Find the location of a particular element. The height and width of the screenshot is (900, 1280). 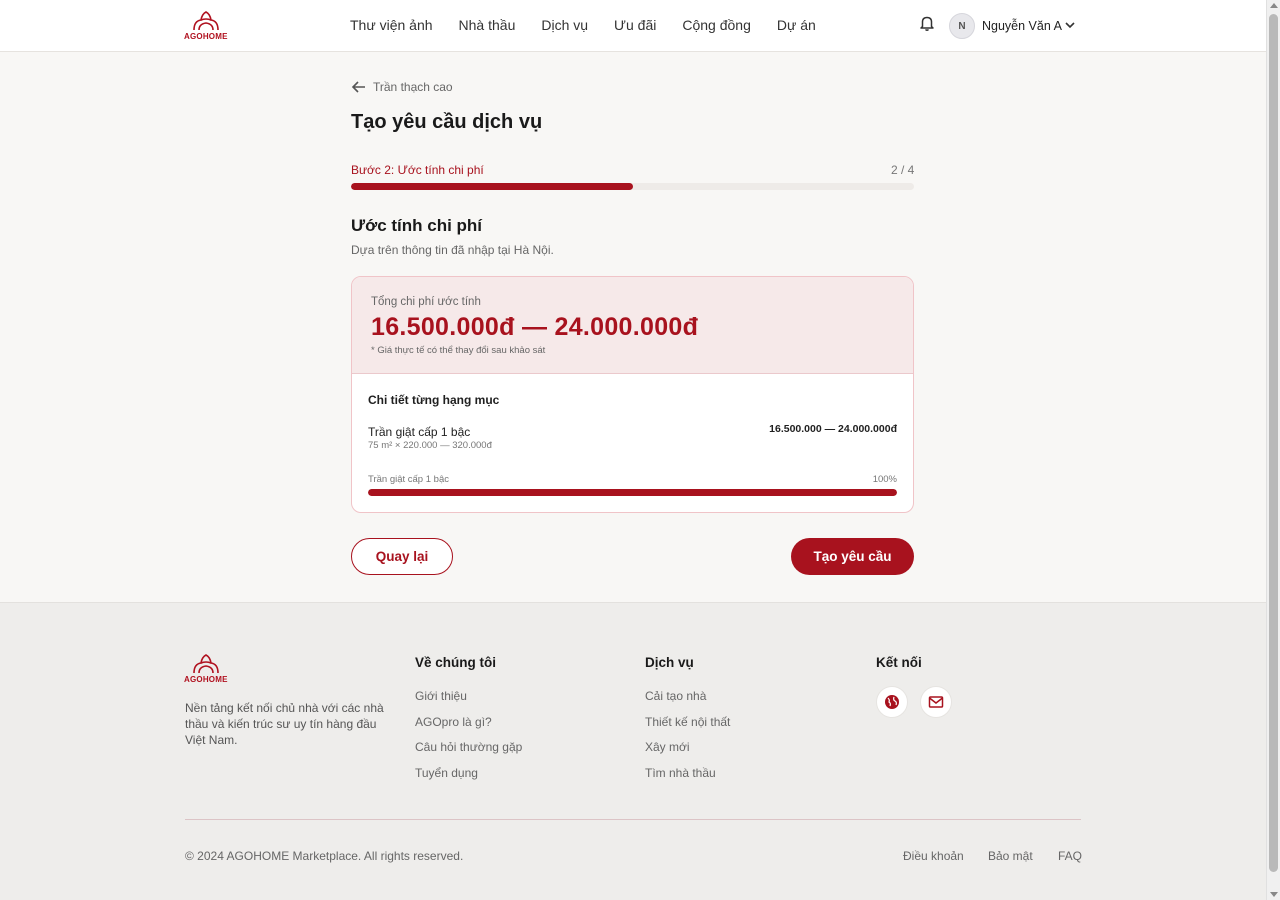

footer-logo-text: AGOHOME is located at coordinates (206, 679).